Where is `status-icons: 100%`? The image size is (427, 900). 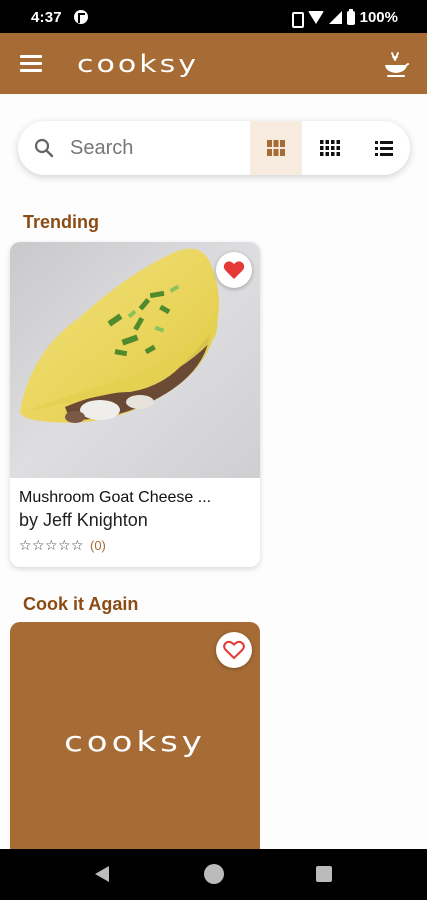
status-icons: 100% is located at coordinates (343, 18).